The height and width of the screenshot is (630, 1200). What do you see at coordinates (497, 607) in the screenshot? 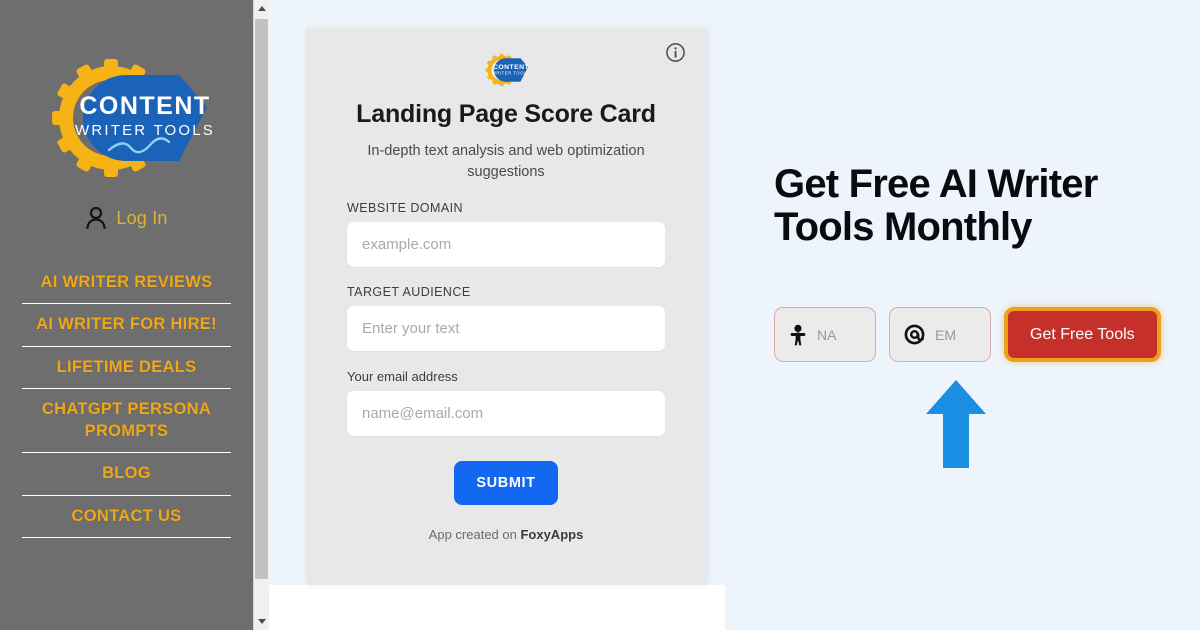
I see `page-white-band` at bounding box center [497, 607].